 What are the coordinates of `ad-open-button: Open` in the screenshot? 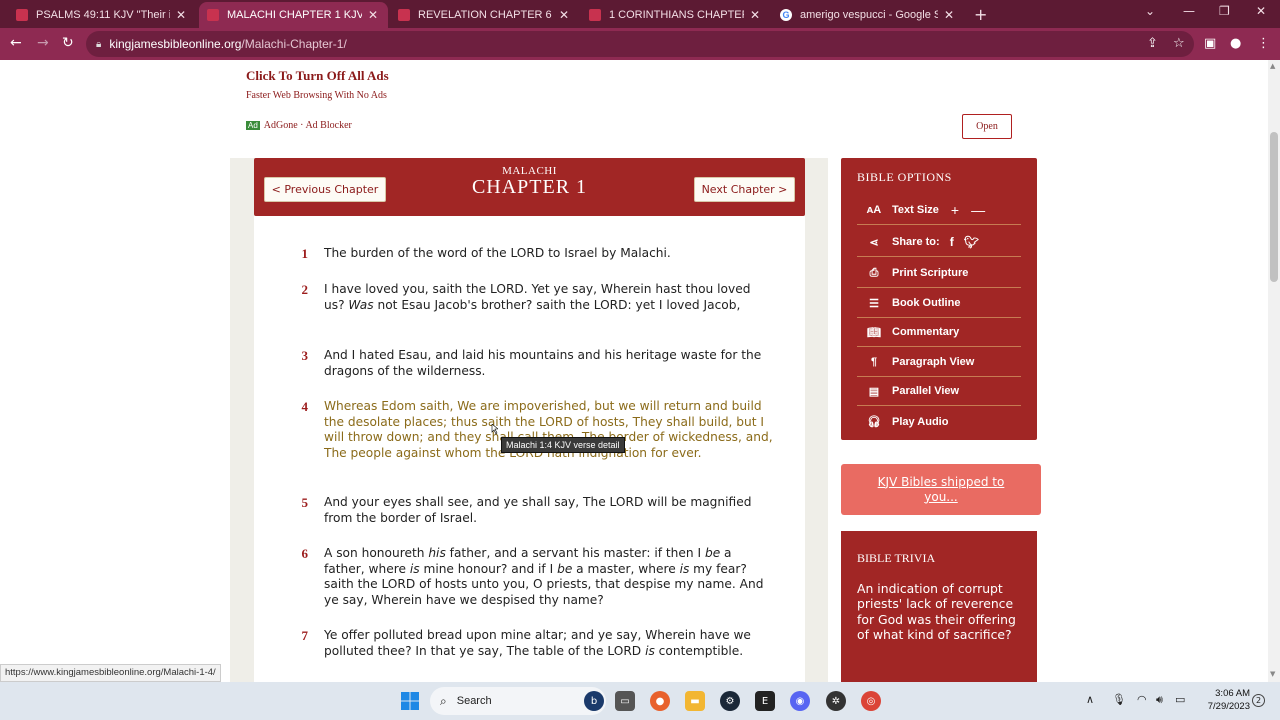 It's located at (987, 126).